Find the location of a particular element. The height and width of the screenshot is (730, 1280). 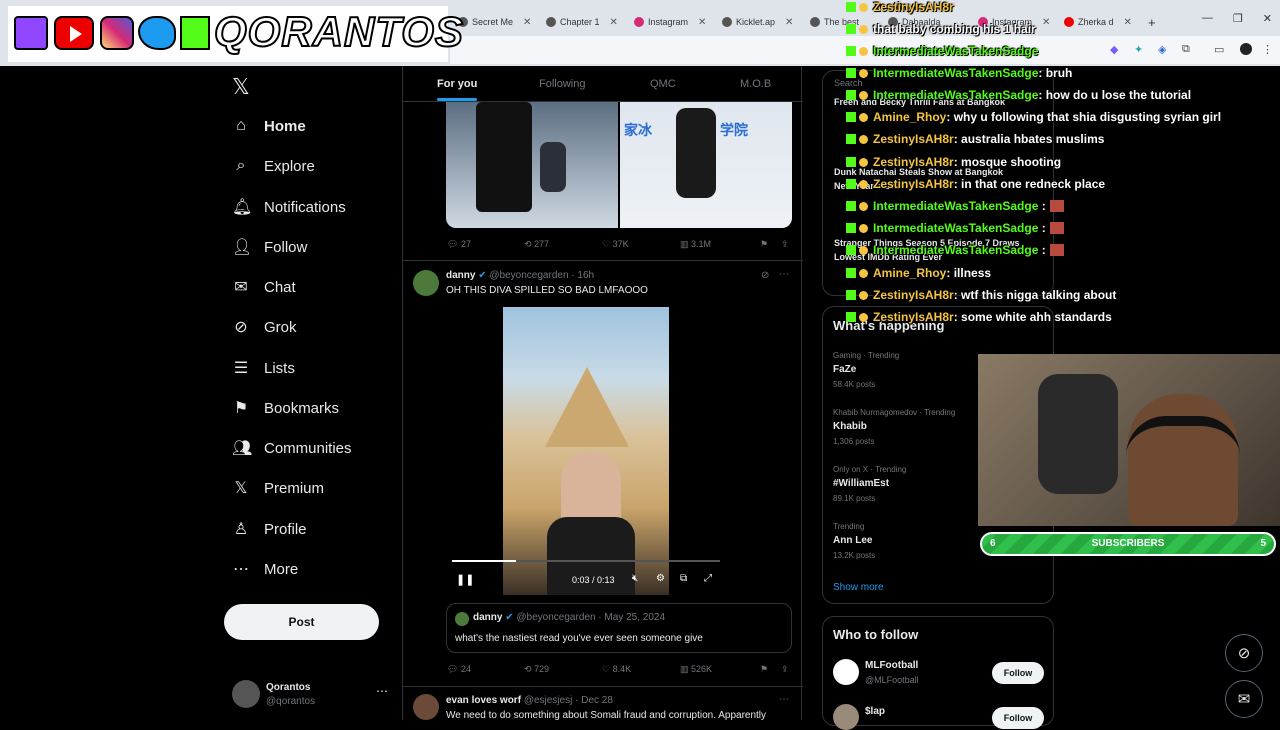

fullscreen-icon: ⤢ is located at coordinates (708, 578).